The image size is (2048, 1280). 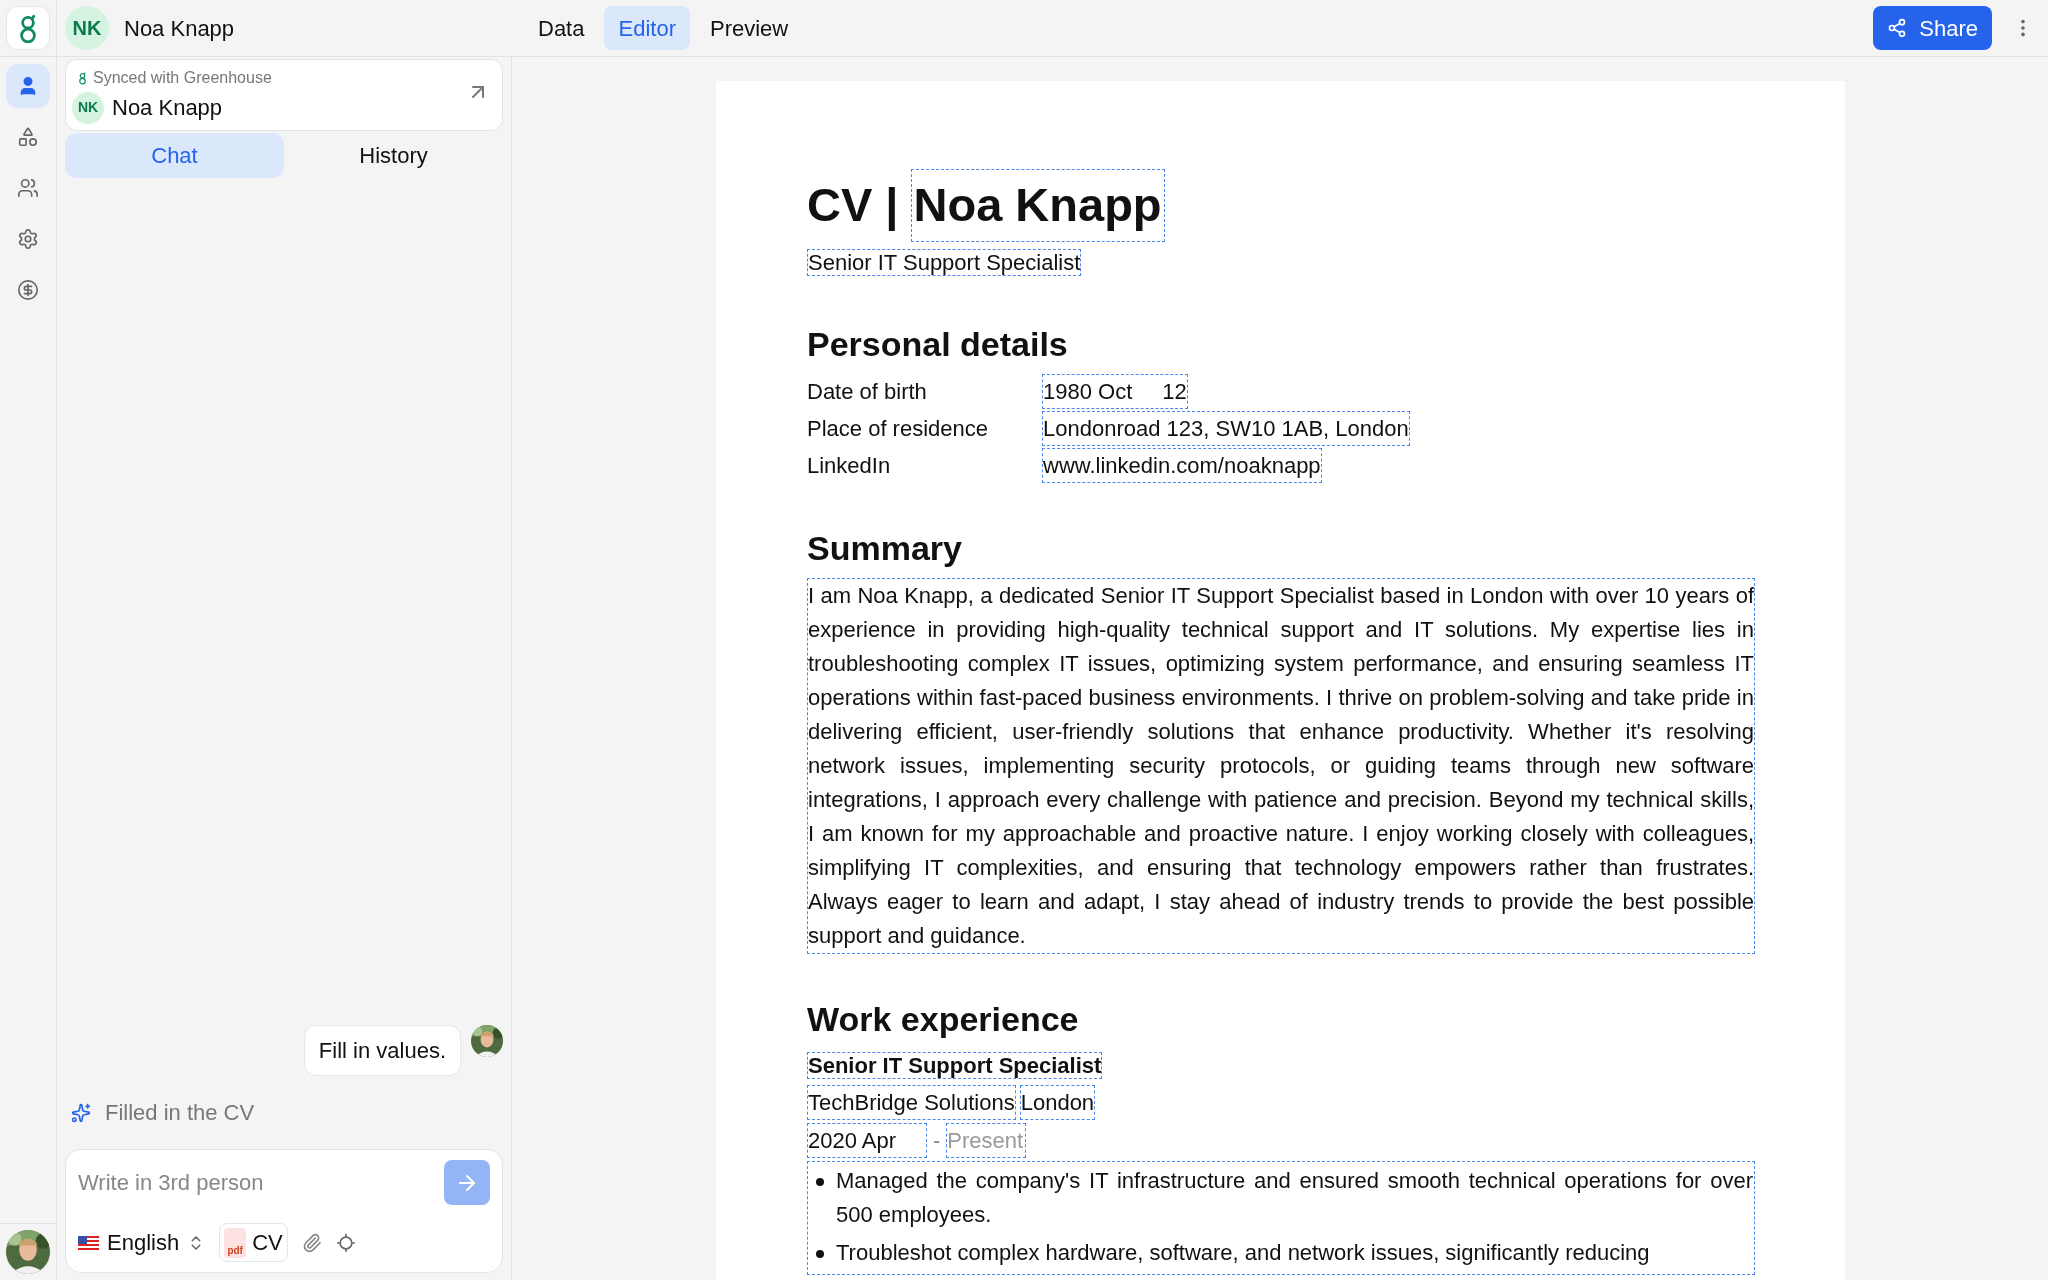 I want to click on status-message: Filled in the CV, so click(x=180, y=1113).